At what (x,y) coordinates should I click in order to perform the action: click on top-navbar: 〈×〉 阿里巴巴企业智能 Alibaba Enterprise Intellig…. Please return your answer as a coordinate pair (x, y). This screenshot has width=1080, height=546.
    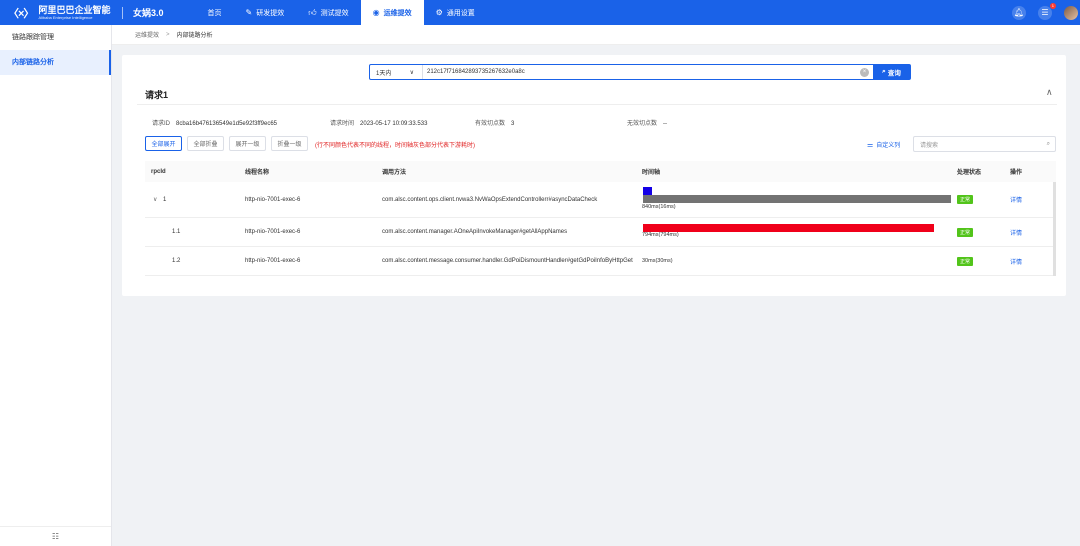
    Looking at the image, I should click on (540, 12).